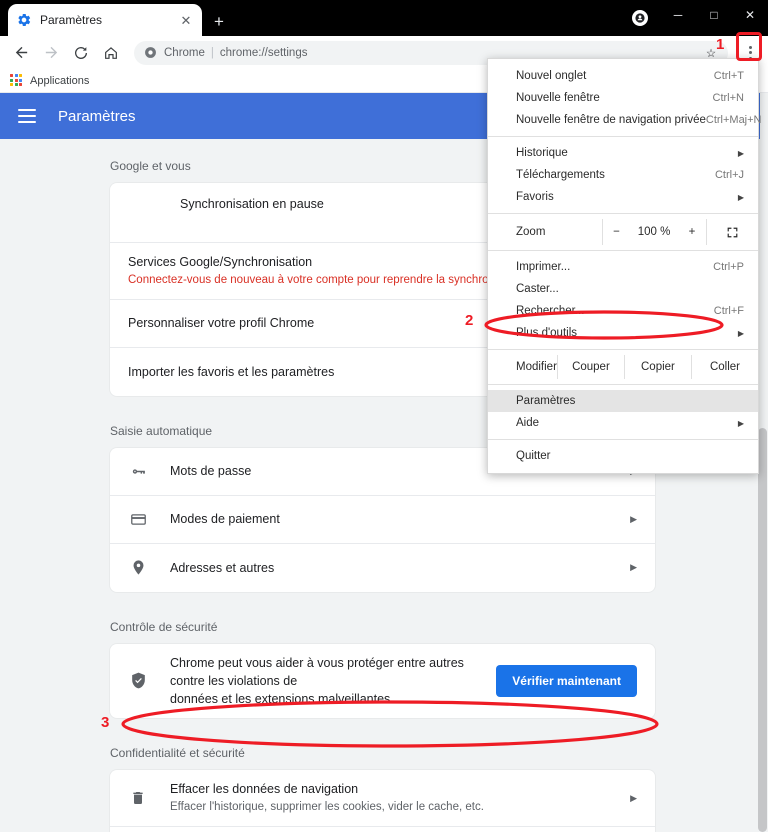 The image size is (768, 832). What do you see at coordinates (623, 456) in the screenshot?
I see `menu-item-exit: Quitter` at bounding box center [623, 456].